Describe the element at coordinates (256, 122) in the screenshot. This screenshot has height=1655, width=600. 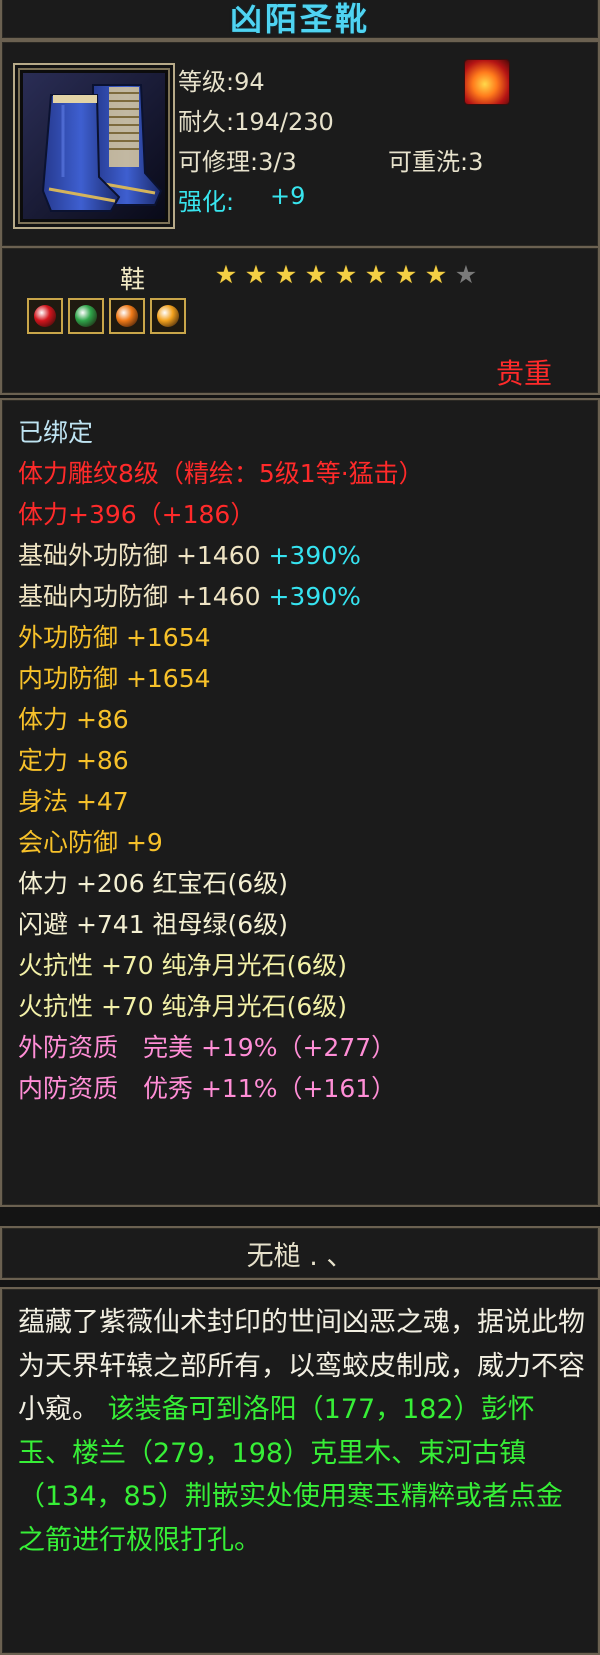
I see `durability-stat: 耐久:194/230` at that location.